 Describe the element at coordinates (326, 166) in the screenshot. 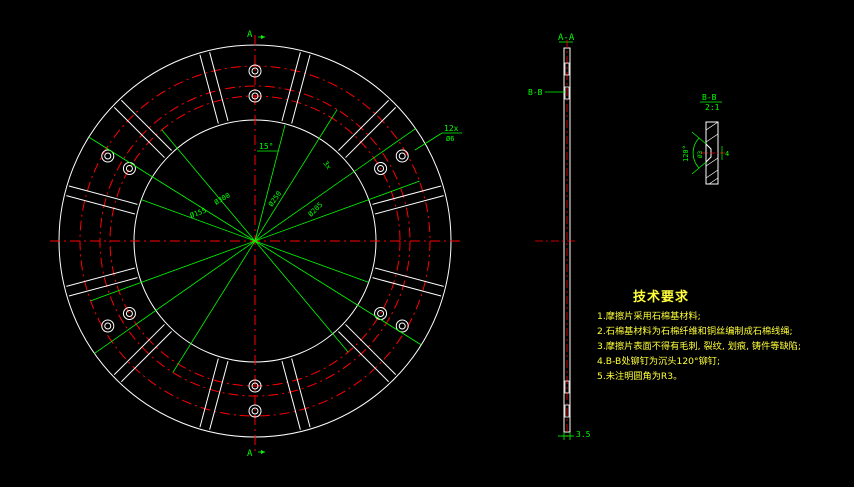

I see `dim-small: 3x` at that location.